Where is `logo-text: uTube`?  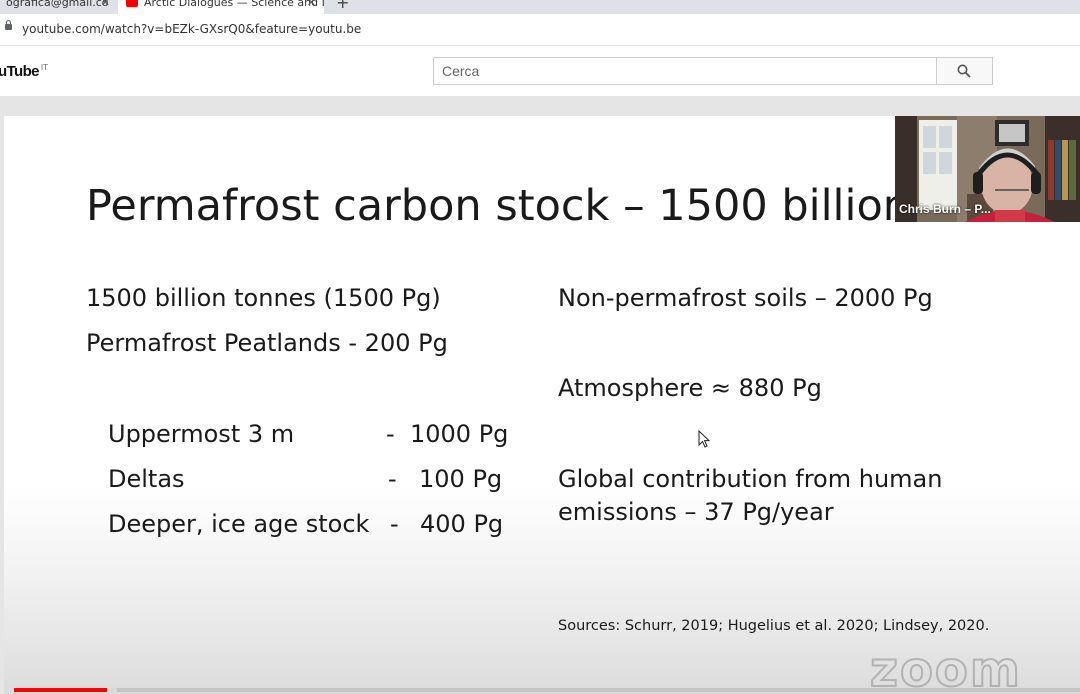
logo-text: uTube is located at coordinates (19, 71).